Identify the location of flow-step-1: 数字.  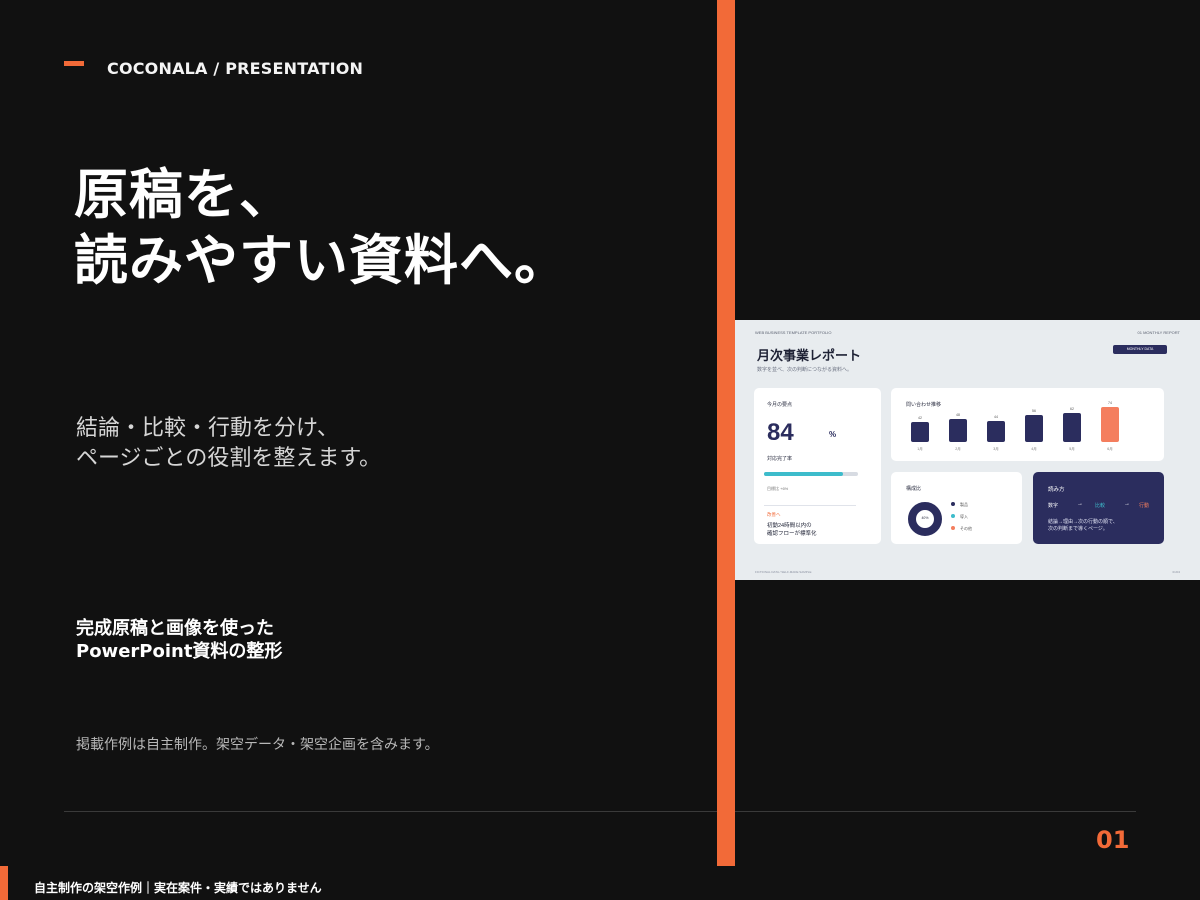
(1053, 506).